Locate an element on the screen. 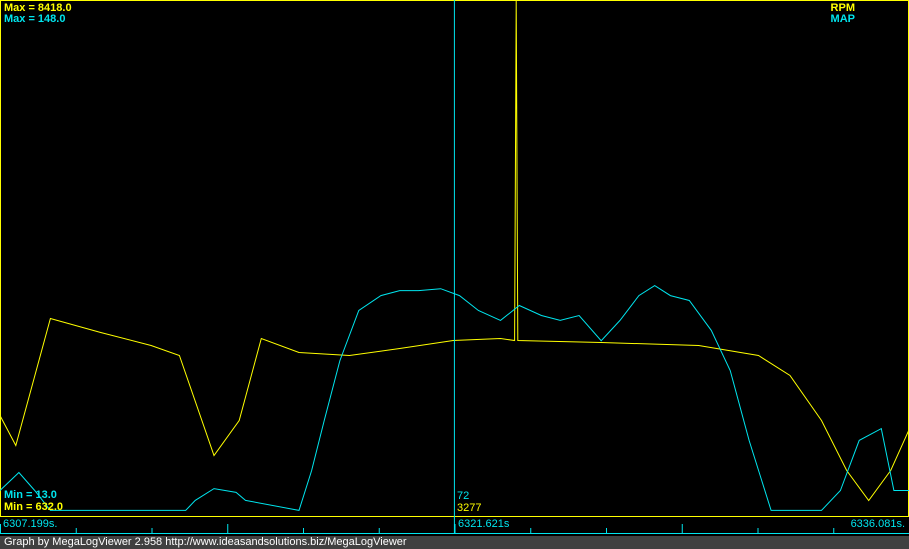  time-end-label: 6336.081s. is located at coordinates (877, 524).